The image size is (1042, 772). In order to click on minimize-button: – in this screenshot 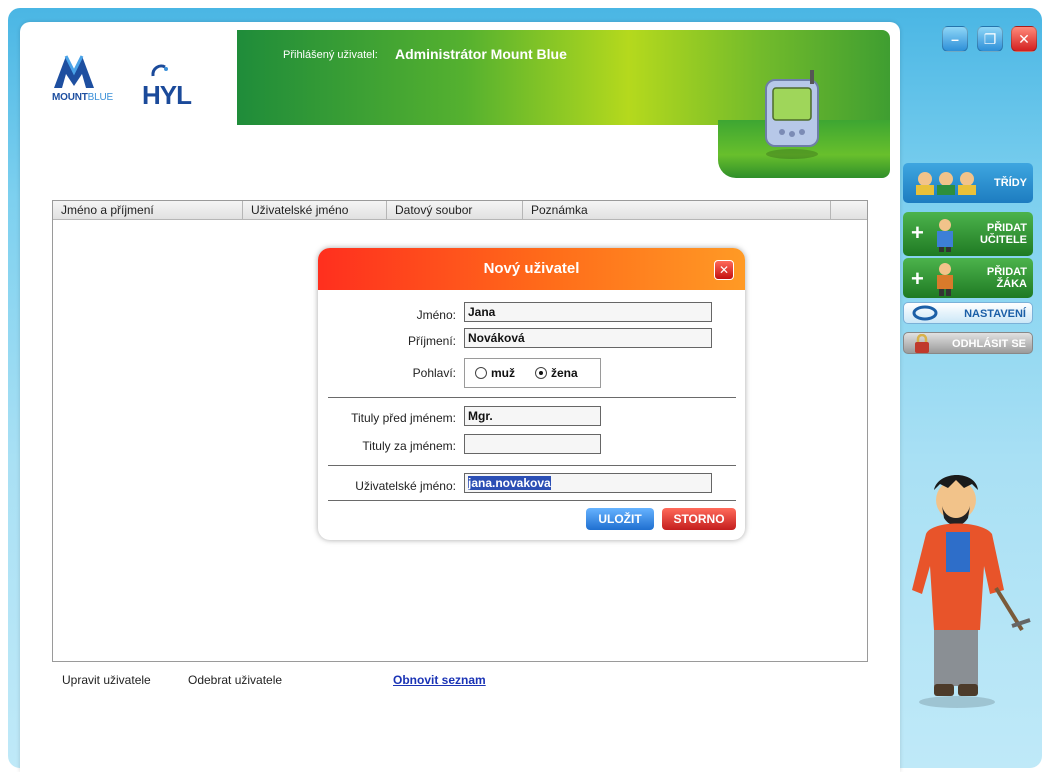, I will do `click(955, 39)`.